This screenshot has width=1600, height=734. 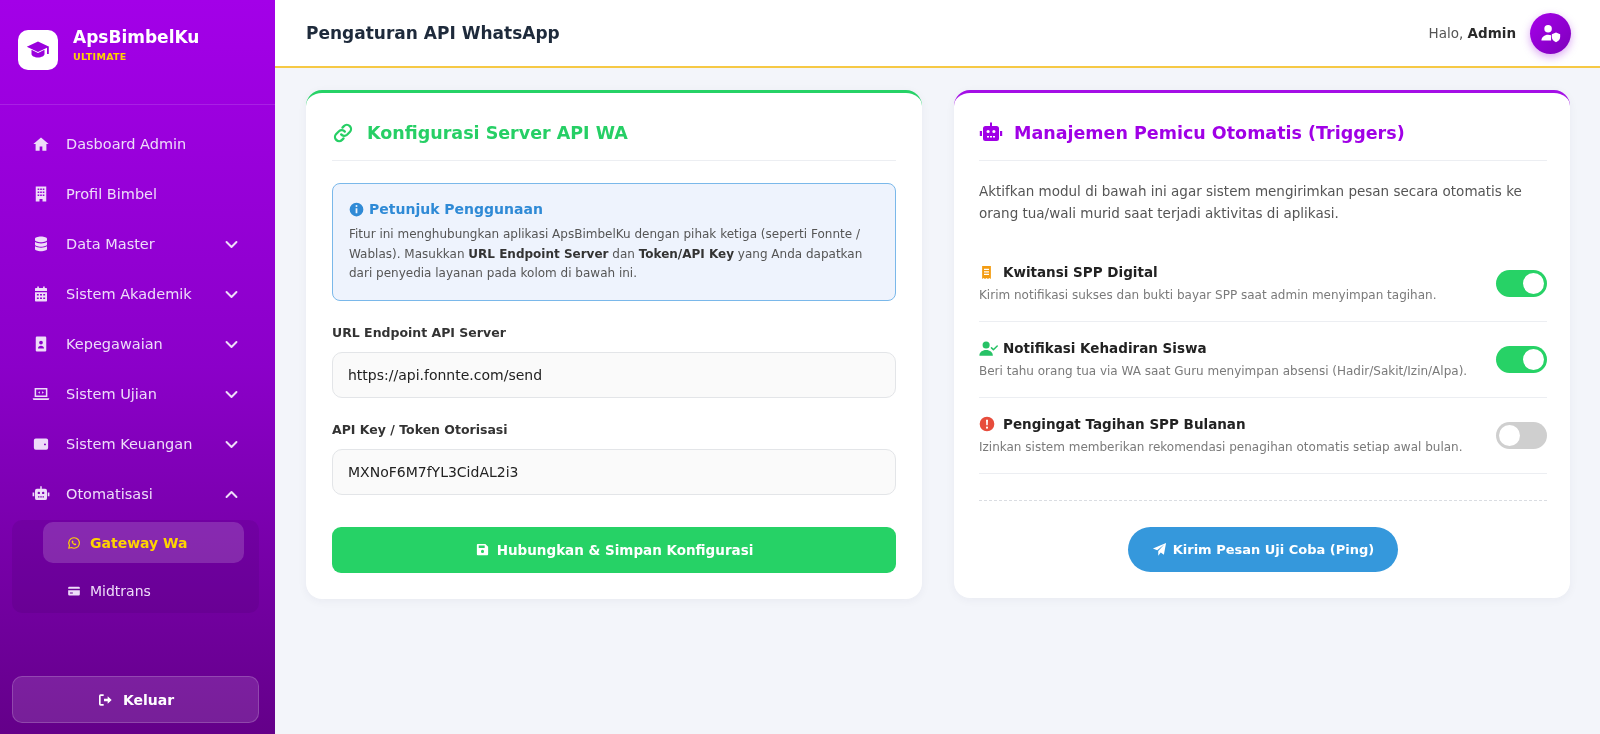 I want to click on brand-name: ApsBimbelKu, so click(x=136, y=37).